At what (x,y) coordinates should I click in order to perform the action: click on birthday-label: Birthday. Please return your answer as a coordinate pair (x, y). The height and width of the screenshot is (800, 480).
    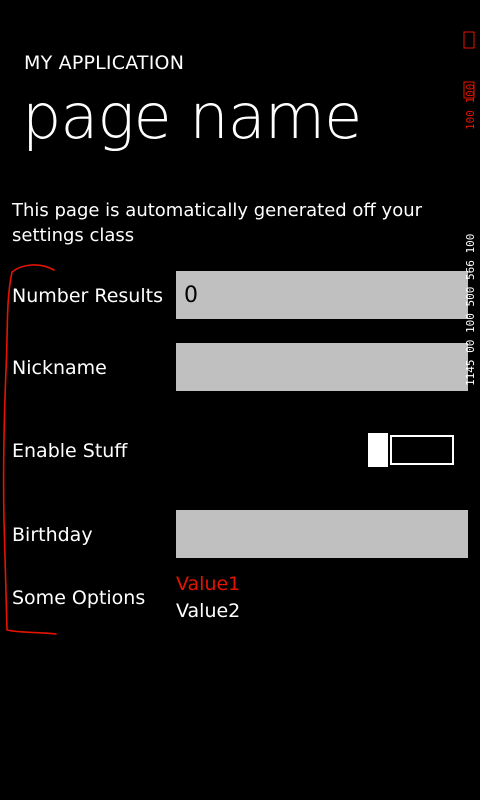
    Looking at the image, I should click on (52, 535).